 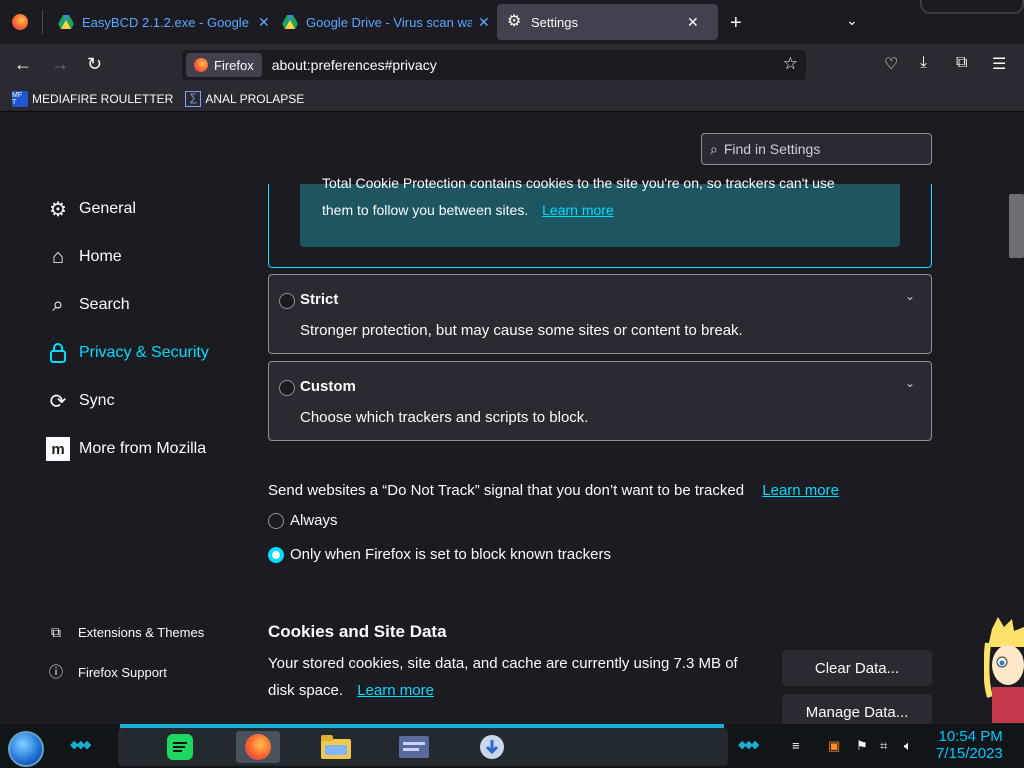 What do you see at coordinates (607, 22) in the screenshot?
I see `tab-settings: ⚙ Settings ✕` at bounding box center [607, 22].